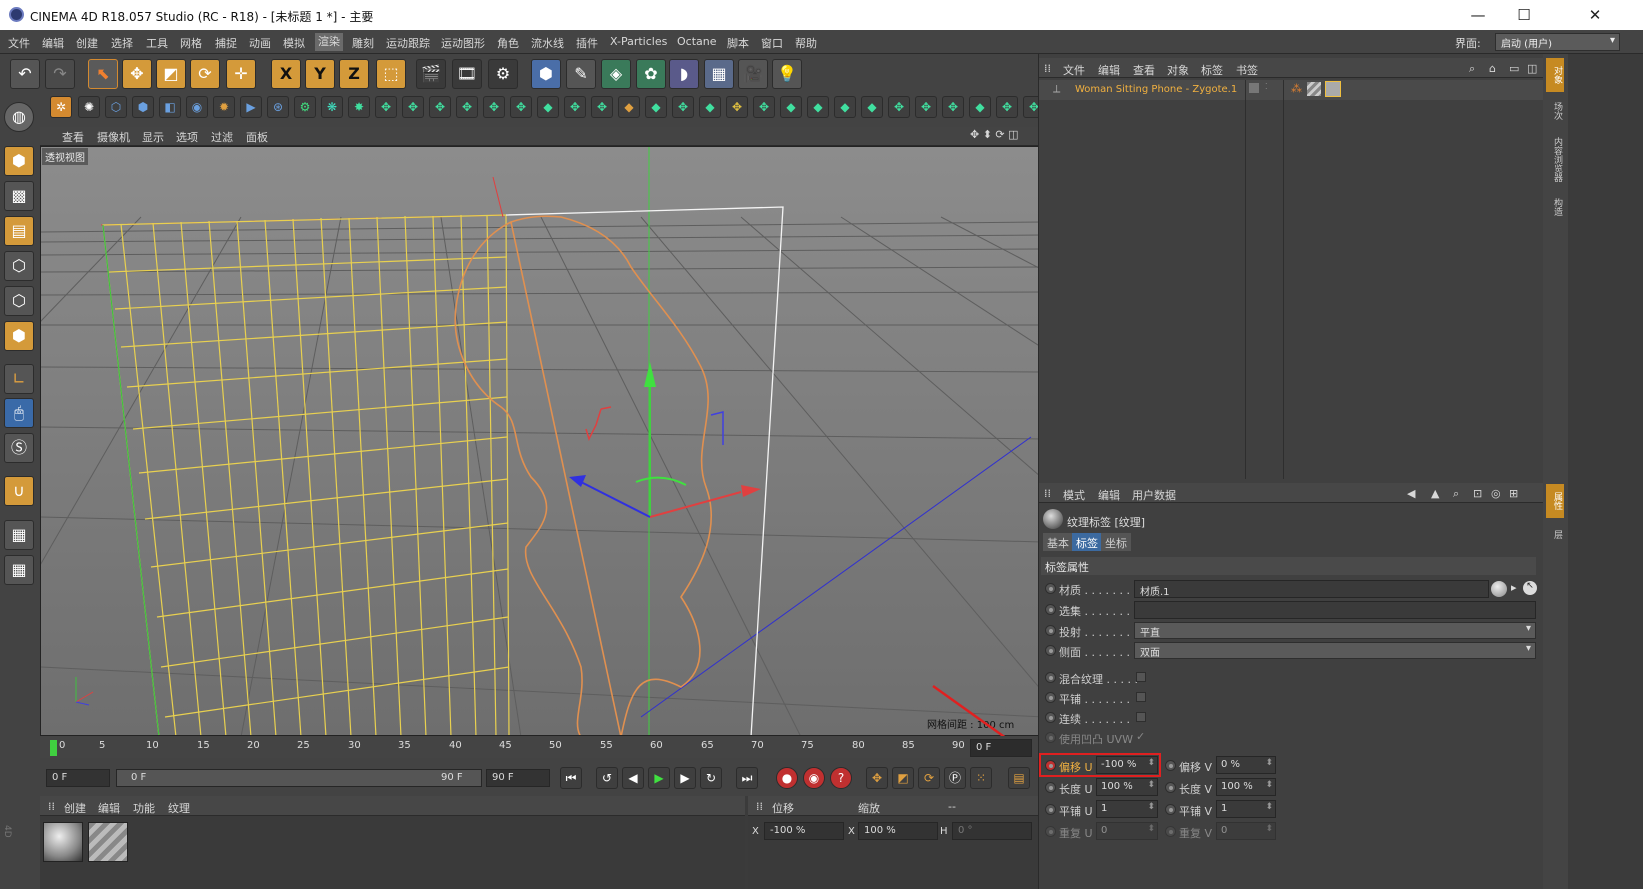  I want to click on model-mode-button: ⬢, so click(19, 161).